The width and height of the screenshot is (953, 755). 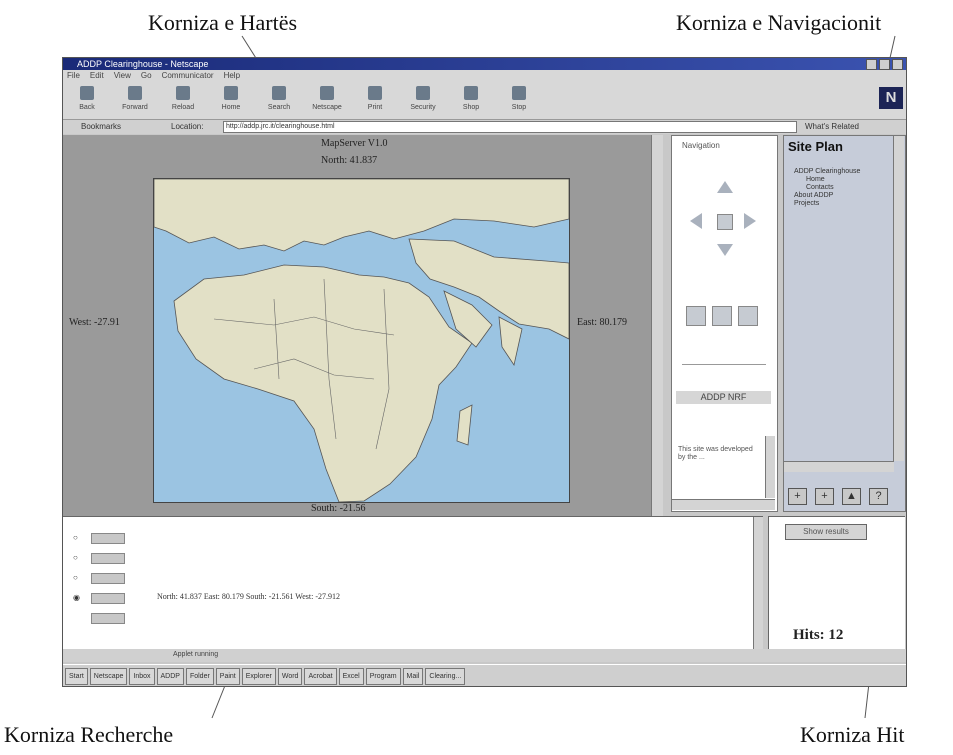 What do you see at coordinates (779, 22) in the screenshot?
I see `callout-navigation-frame: Korniza e Navigacionit` at bounding box center [779, 22].